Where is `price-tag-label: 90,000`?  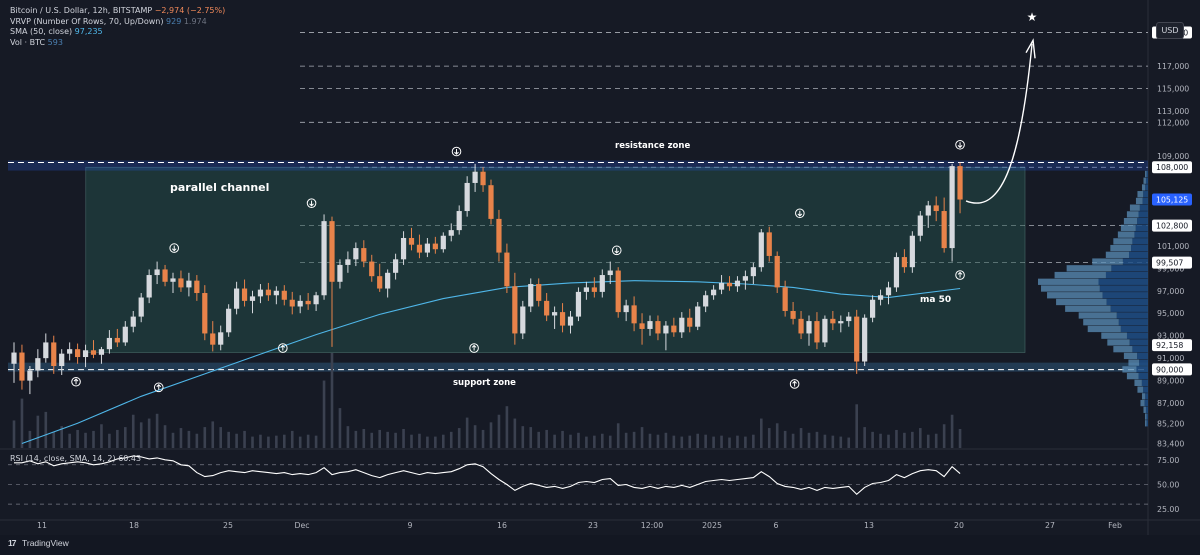 price-tag-label: 90,000 is located at coordinates (1169, 369).